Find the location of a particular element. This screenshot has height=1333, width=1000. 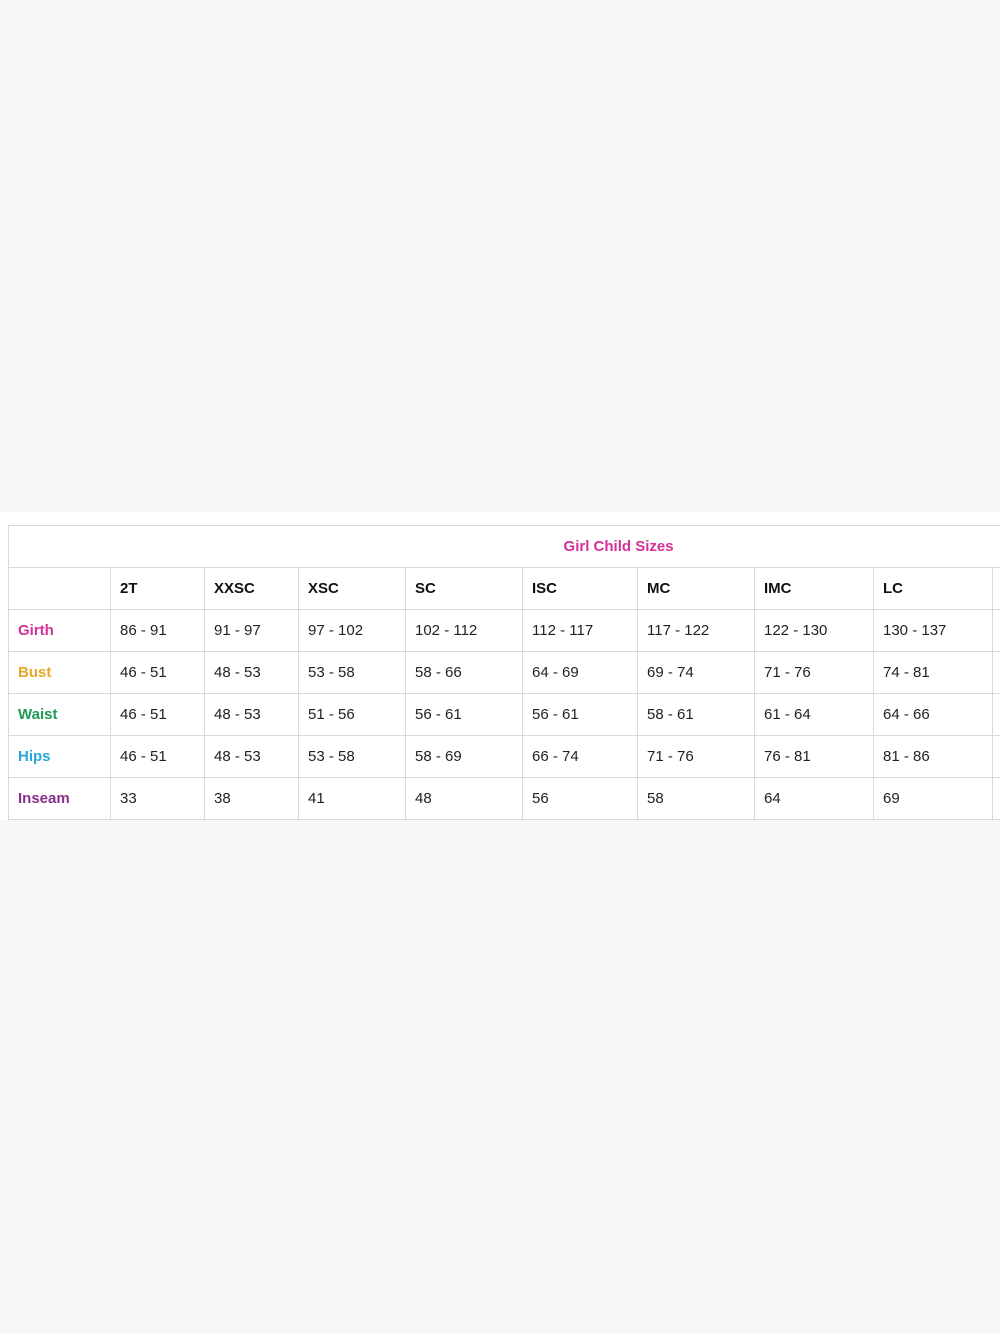

table-row: Inseam 33 38 41 48 56 58 64 69 is located at coordinates (504, 798).